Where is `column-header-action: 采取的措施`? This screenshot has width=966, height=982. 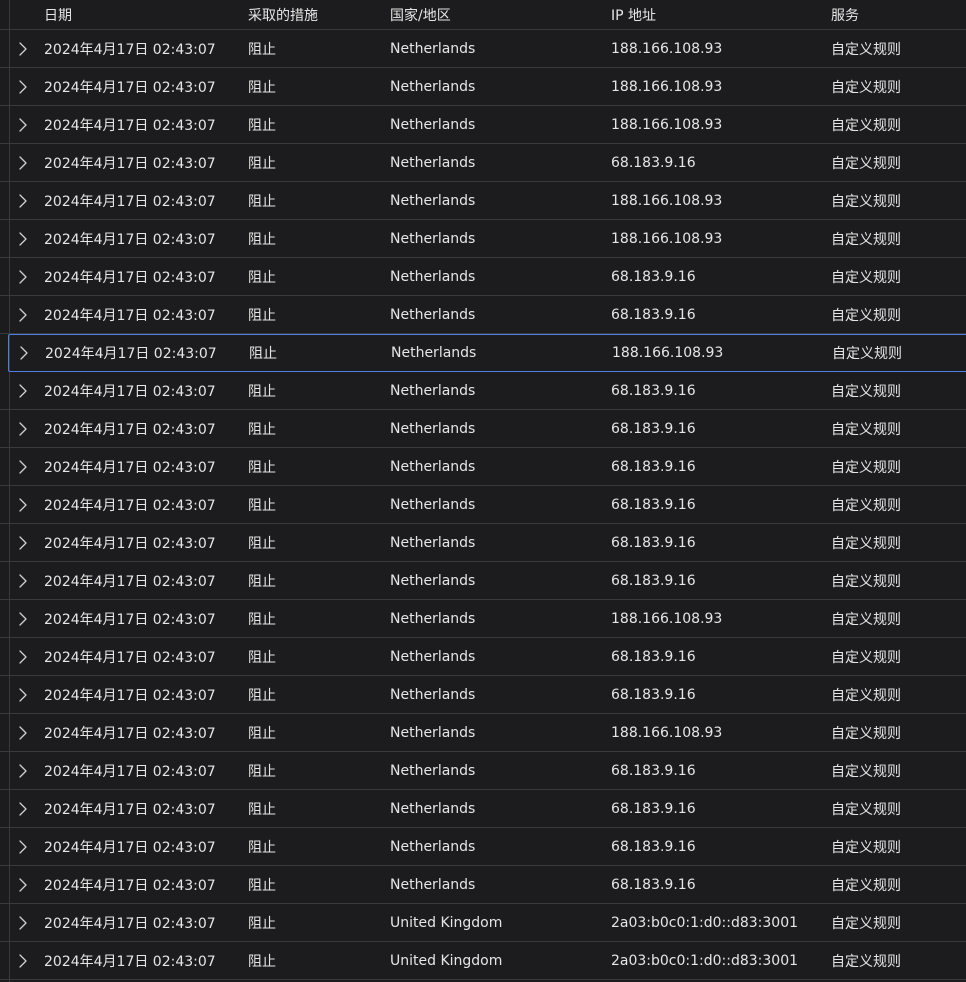 column-header-action: 采取的措施 is located at coordinates (283, 14).